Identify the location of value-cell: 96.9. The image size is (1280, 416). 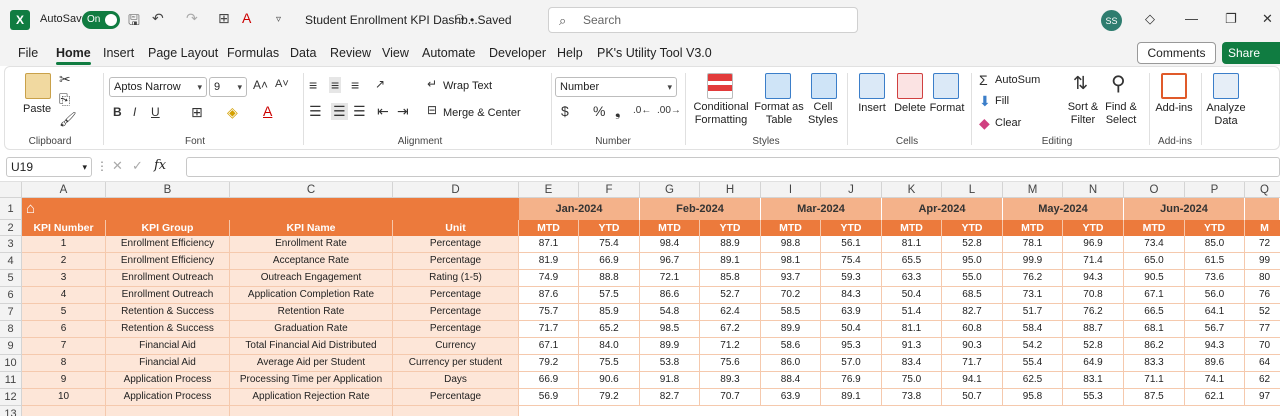
(1093, 244).